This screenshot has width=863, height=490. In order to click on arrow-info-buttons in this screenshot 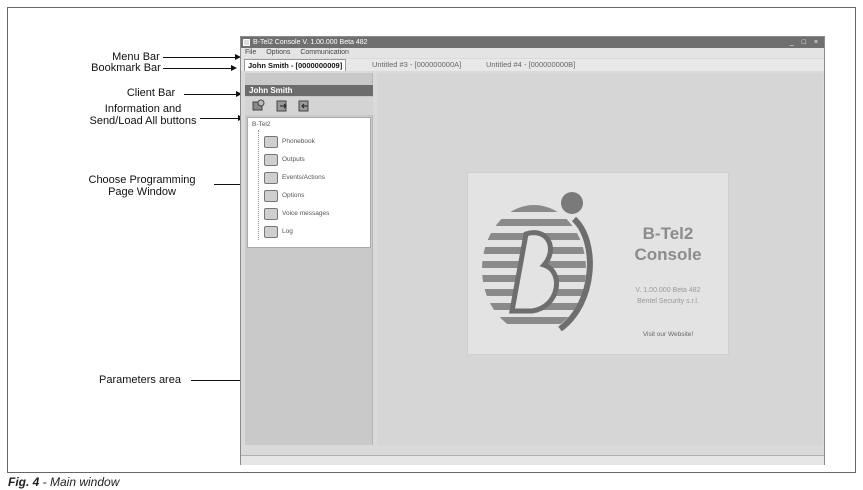, I will do `click(222, 118)`.